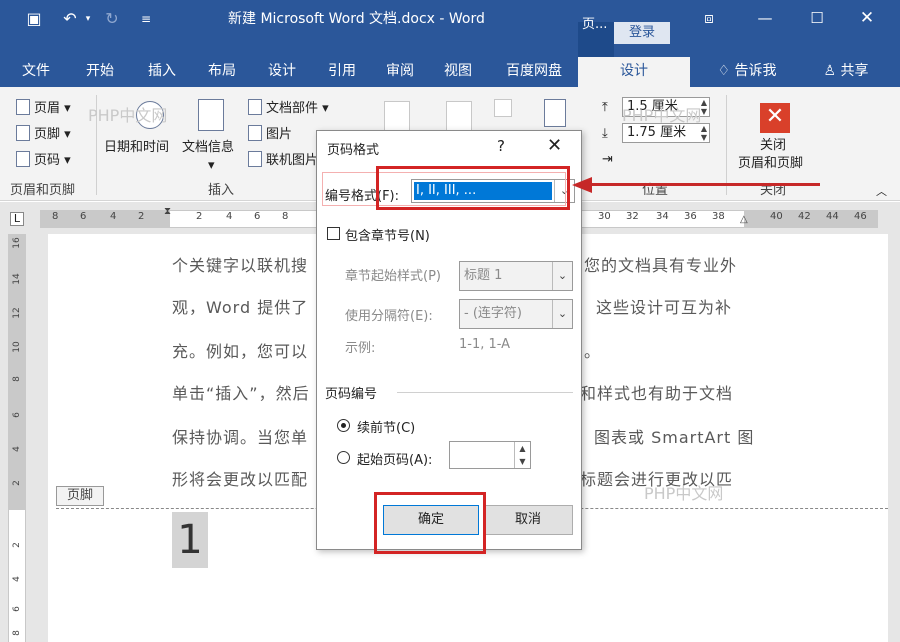 This screenshot has height=642, width=900. I want to click on close-header-footer-label-1: 关闭, so click(773, 146).